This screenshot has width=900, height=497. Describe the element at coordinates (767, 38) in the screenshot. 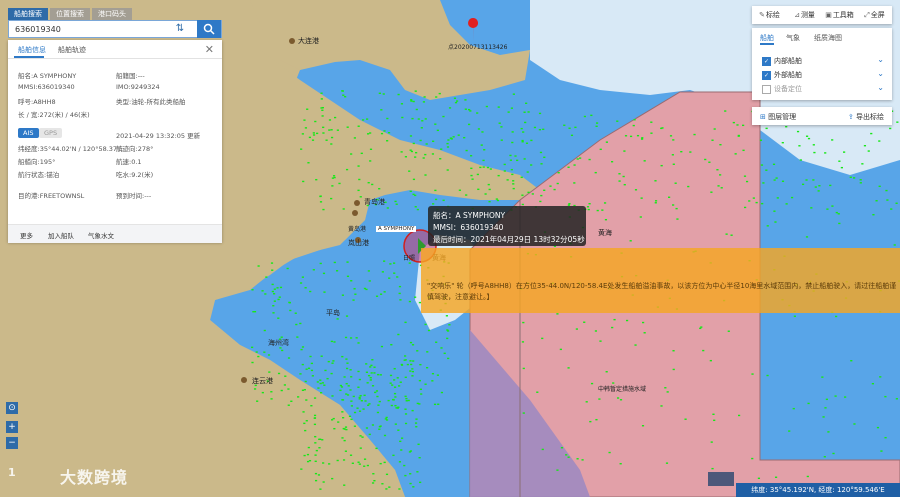

I see `tab-ships: 船舶` at that location.